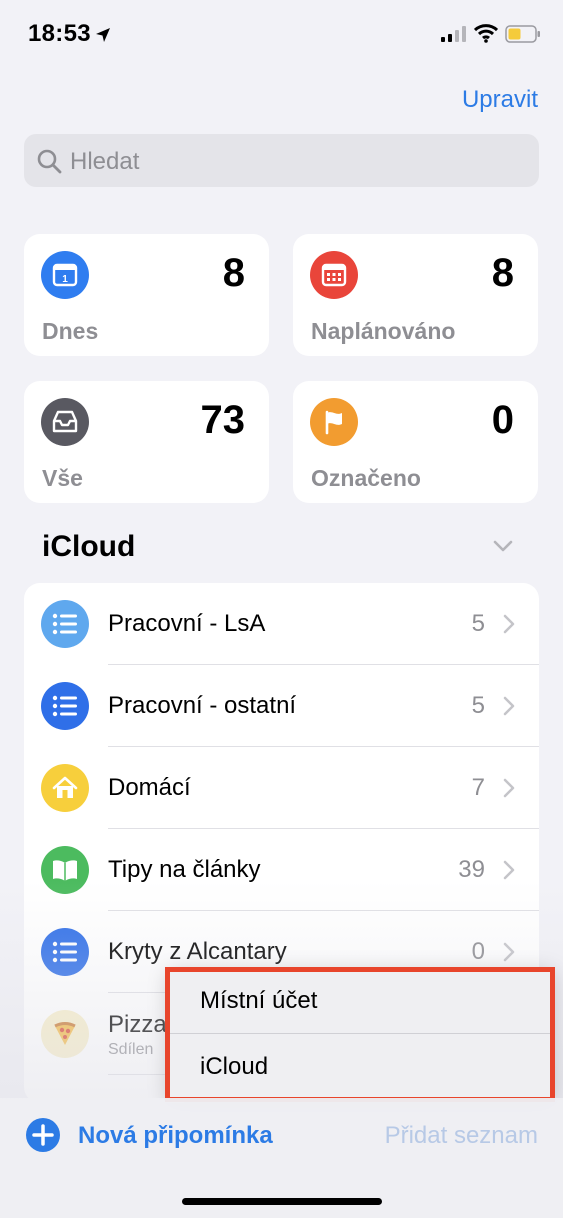  What do you see at coordinates (281, 160) in the screenshot?
I see `search-field: Hledat` at bounding box center [281, 160].